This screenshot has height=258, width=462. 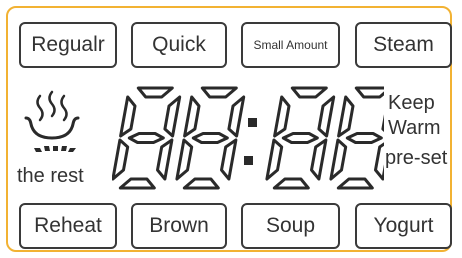 What do you see at coordinates (179, 226) in the screenshot?
I see `brown-button: Brown` at bounding box center [179, 226].